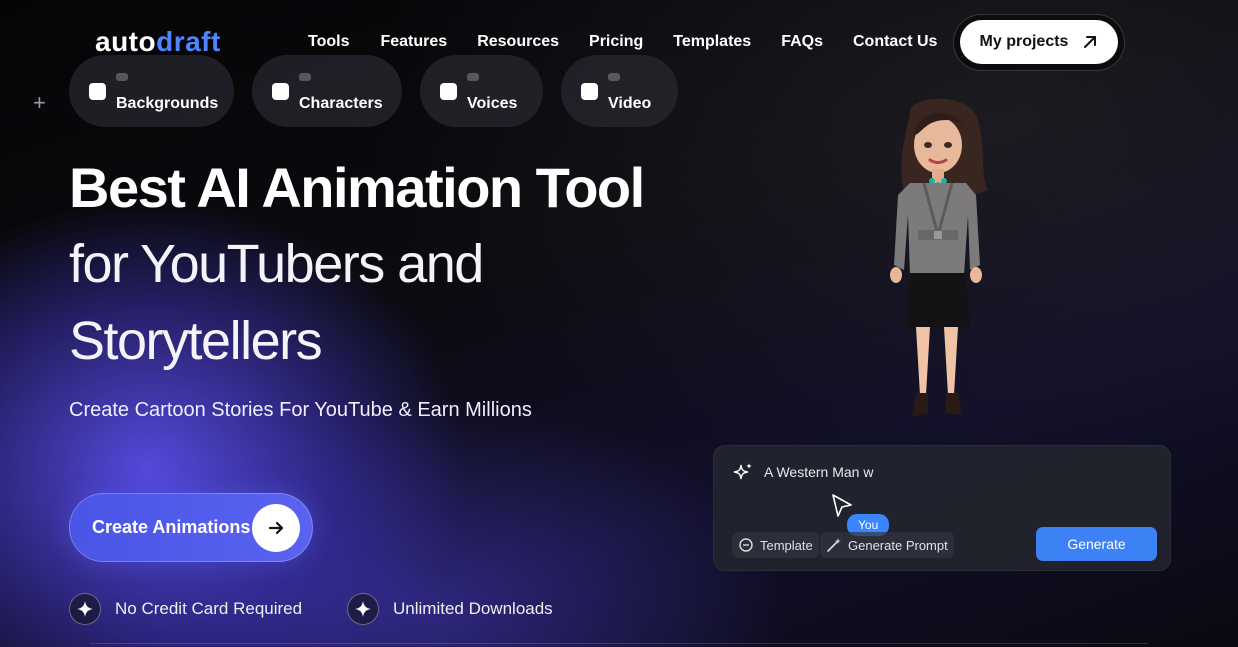 The image size is (1238, 647). What do you see at coordinates (481, 91) in the screenshot?
I see `category-voices: Voices` at bounding box center [481, 91].